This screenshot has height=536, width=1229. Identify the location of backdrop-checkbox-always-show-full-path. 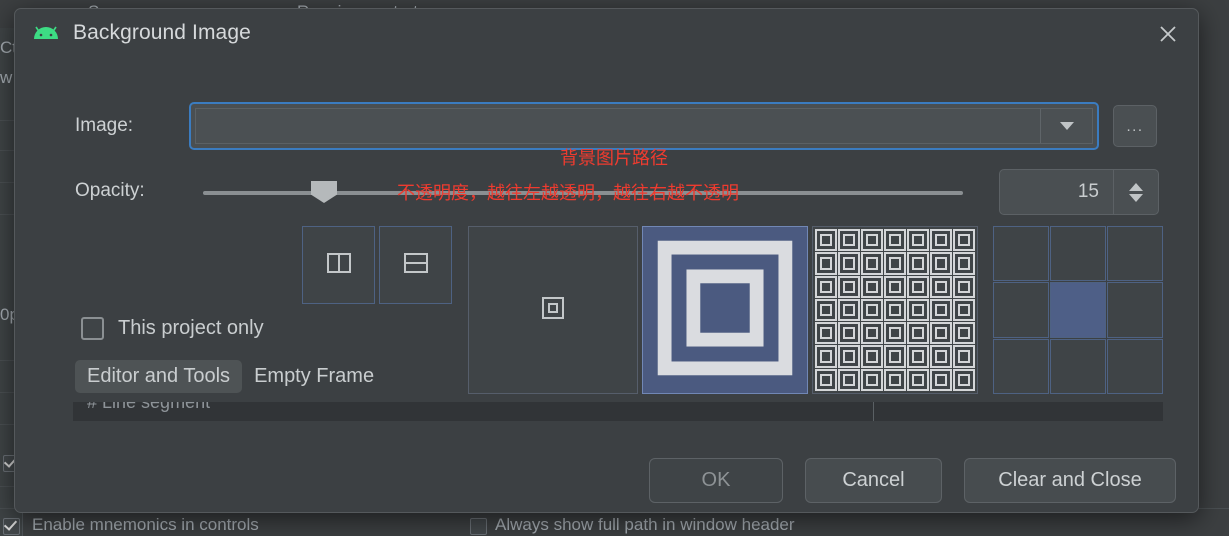
(478, 526).